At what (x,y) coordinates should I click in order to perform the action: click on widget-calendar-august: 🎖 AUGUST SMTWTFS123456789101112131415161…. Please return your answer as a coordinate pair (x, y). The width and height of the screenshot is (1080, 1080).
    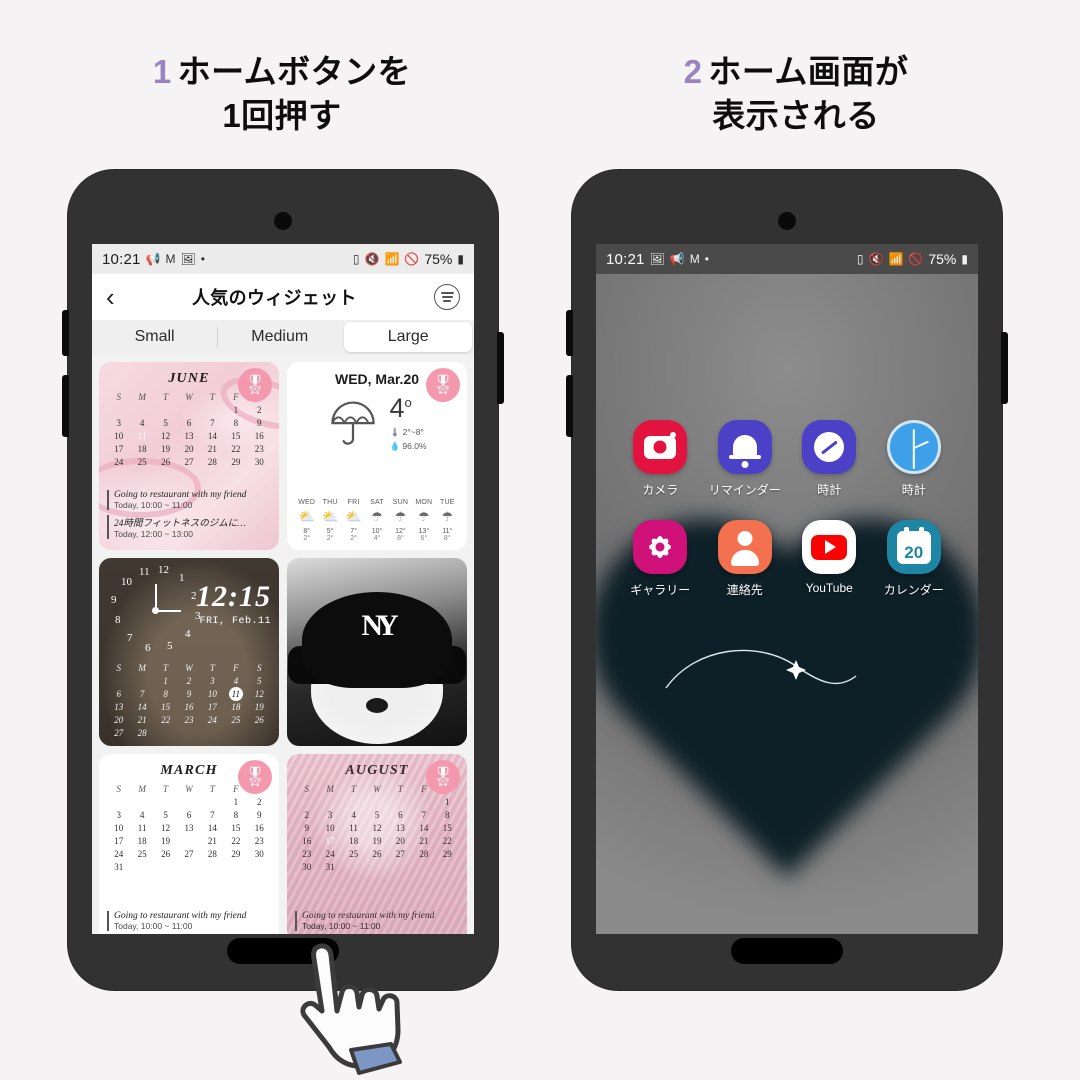
    Looking at the image, I should click on (377, 844).